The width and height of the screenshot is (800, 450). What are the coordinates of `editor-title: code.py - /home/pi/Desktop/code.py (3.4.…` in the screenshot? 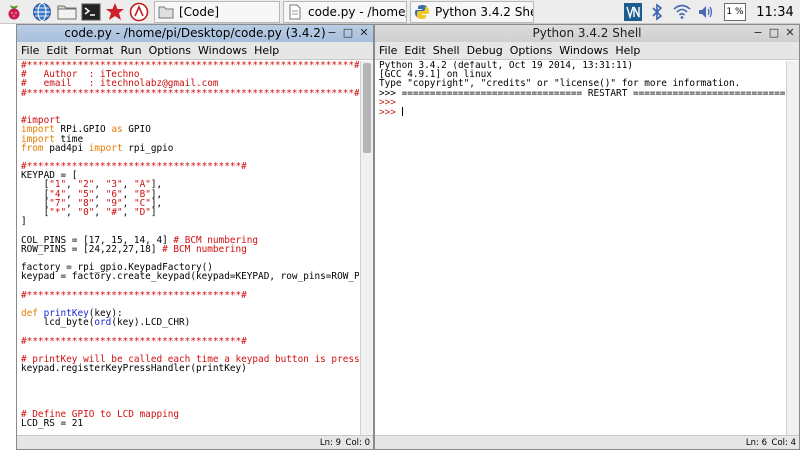 It's located at (195, 33).